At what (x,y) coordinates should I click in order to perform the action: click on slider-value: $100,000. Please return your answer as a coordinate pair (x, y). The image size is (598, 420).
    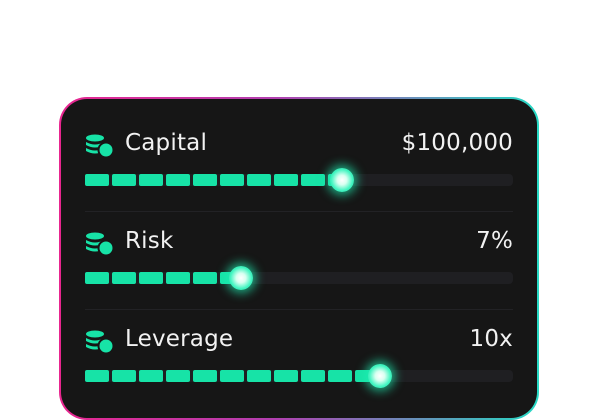
    Looking at the image, I should click on (457, 143).